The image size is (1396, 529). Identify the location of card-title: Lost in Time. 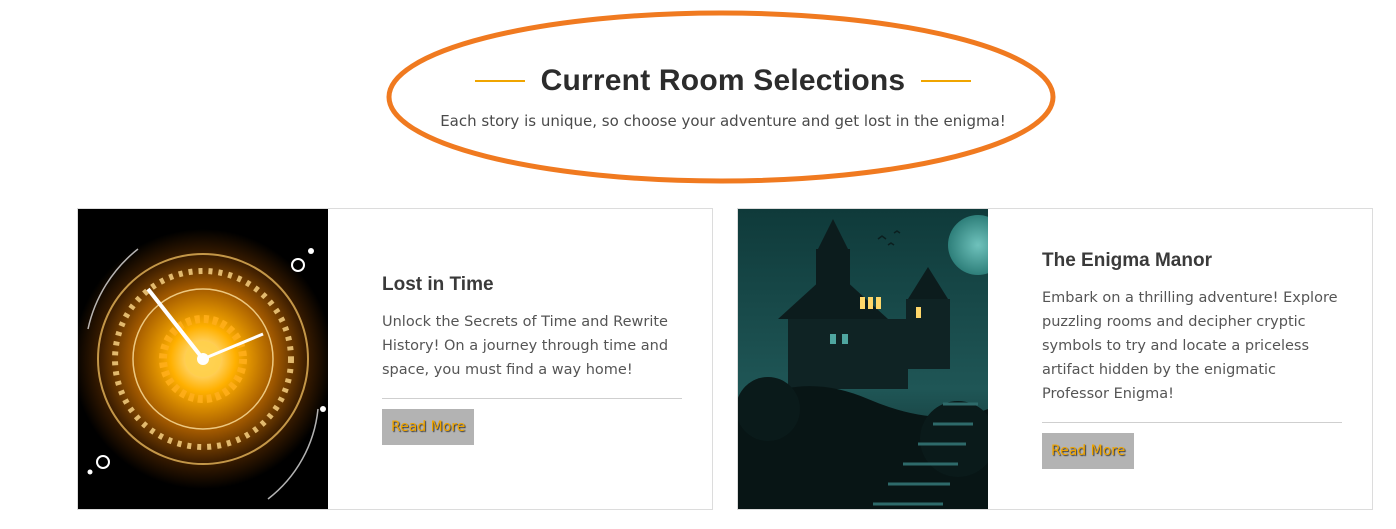
(438, 284).